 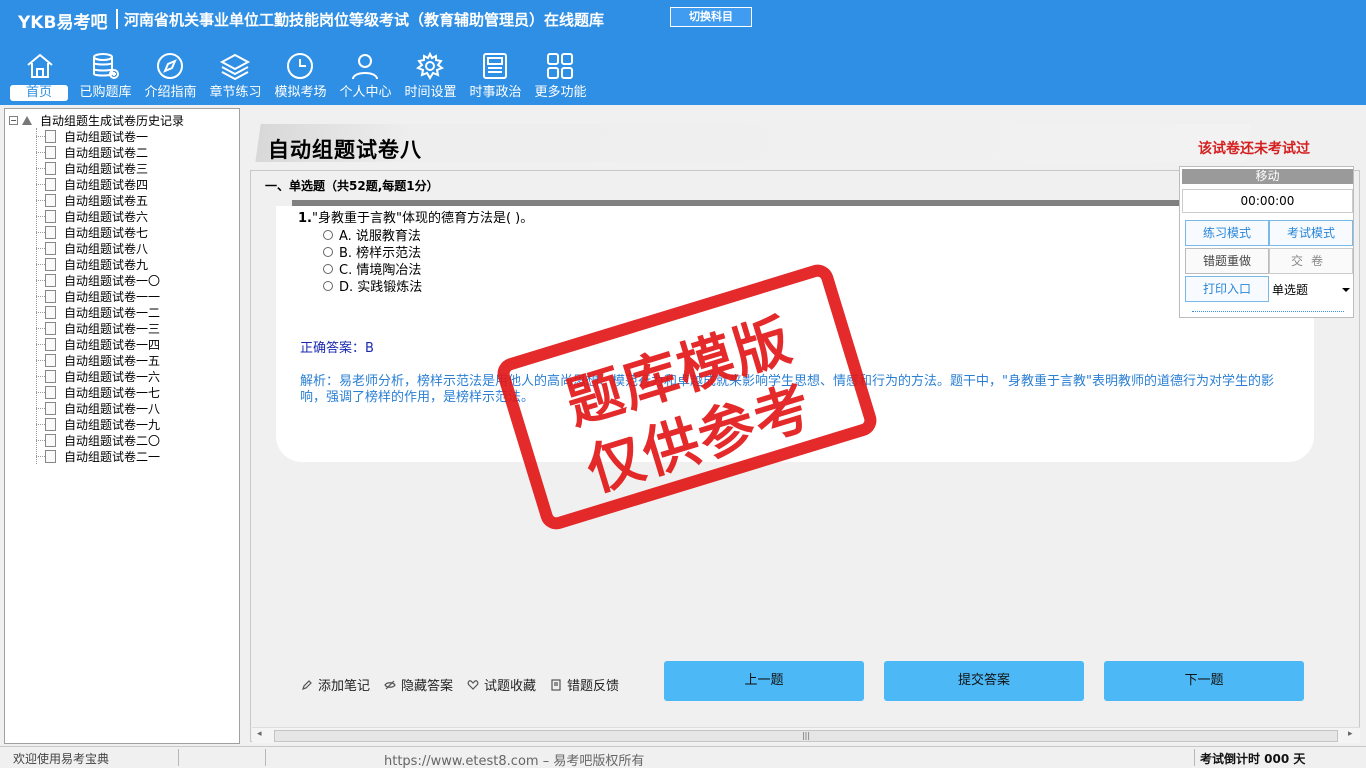 I want to click on submit-answer-button: 提交答案, so click(x=984, y=681).